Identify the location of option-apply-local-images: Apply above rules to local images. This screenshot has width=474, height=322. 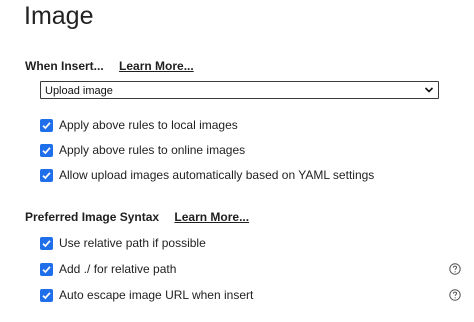
(139, 125).